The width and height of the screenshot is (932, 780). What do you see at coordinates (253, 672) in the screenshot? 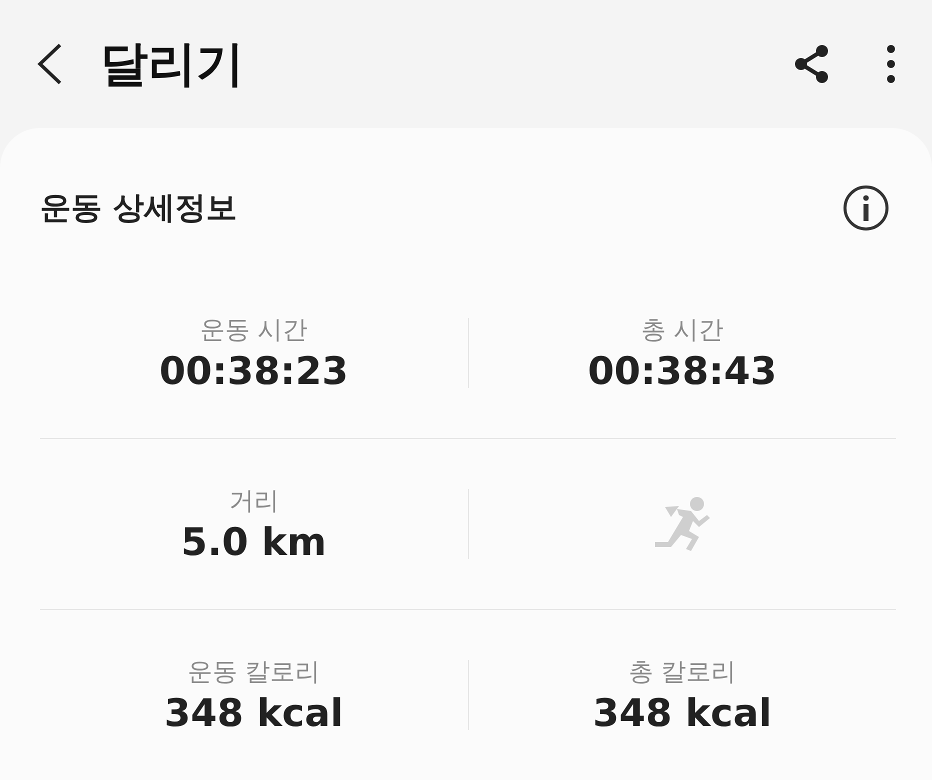
I see `stat-label: 운동 칼로리` at bounding box center [253, 672].